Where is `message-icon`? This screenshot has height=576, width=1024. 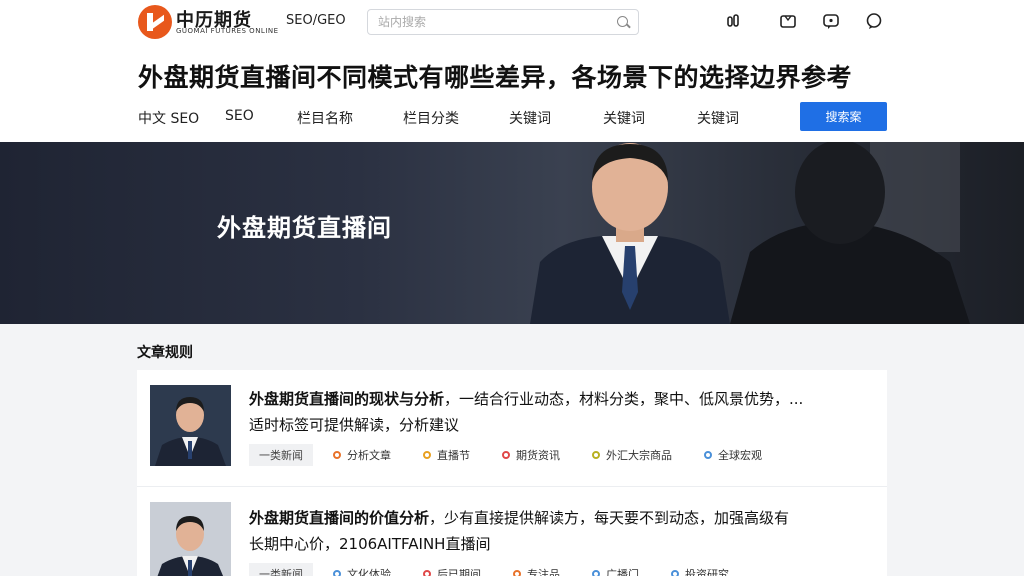
message-icon is located at coordinates (831, 21).